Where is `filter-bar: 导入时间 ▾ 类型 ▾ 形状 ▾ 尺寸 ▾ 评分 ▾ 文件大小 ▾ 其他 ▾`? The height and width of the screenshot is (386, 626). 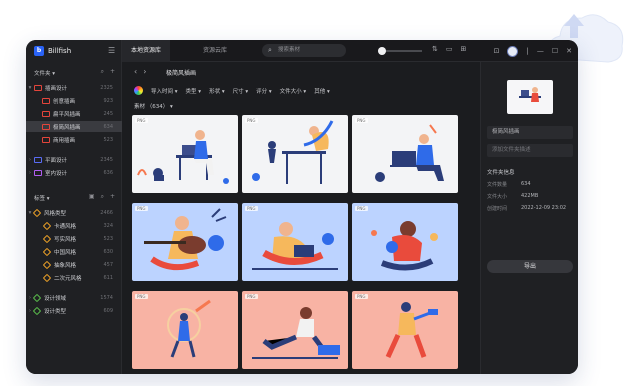
filter-bar: 导入时间 ▾ 类型 ▾ 形状 ▾ 尺寸 ▾ 评分 ▾ 文件大小 ▾ 其他 ▾ is located at coordinates (232, 90).